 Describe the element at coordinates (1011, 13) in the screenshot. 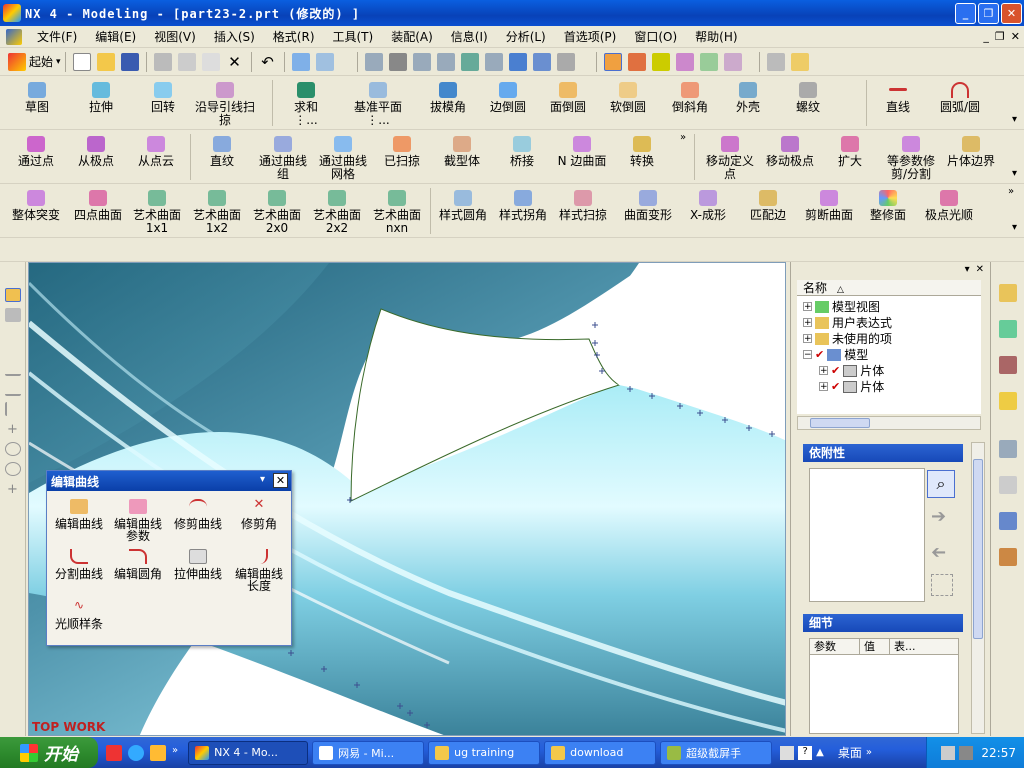

I see `close-button: ✕` at that location.